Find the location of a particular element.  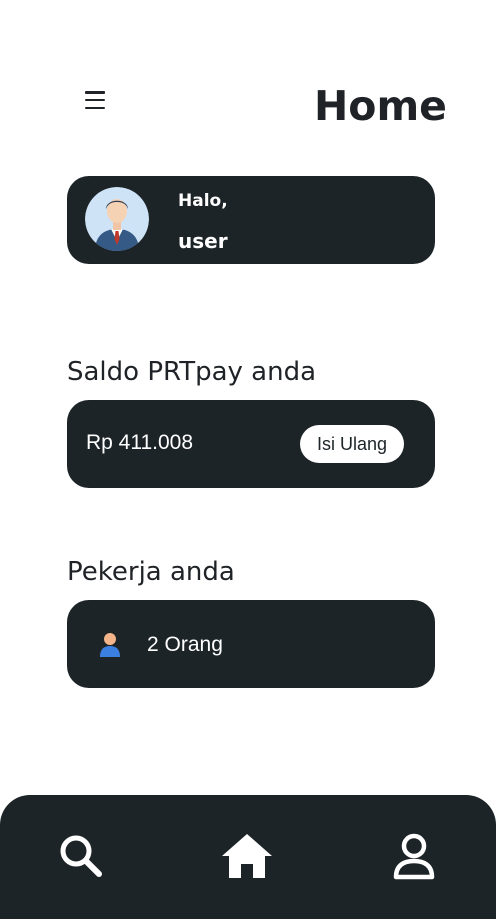

nav-home-button is located at coordinates (247, 856).